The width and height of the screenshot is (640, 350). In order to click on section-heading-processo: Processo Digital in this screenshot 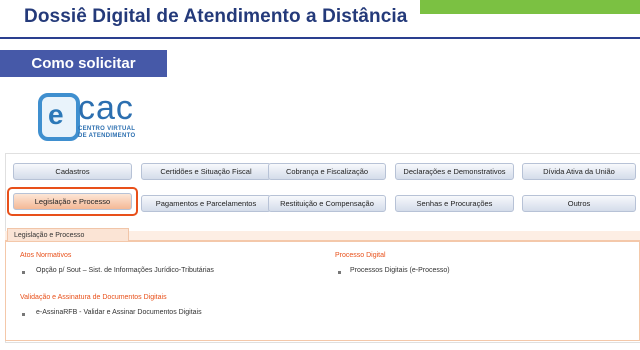, I will do `click(360, 255)`.